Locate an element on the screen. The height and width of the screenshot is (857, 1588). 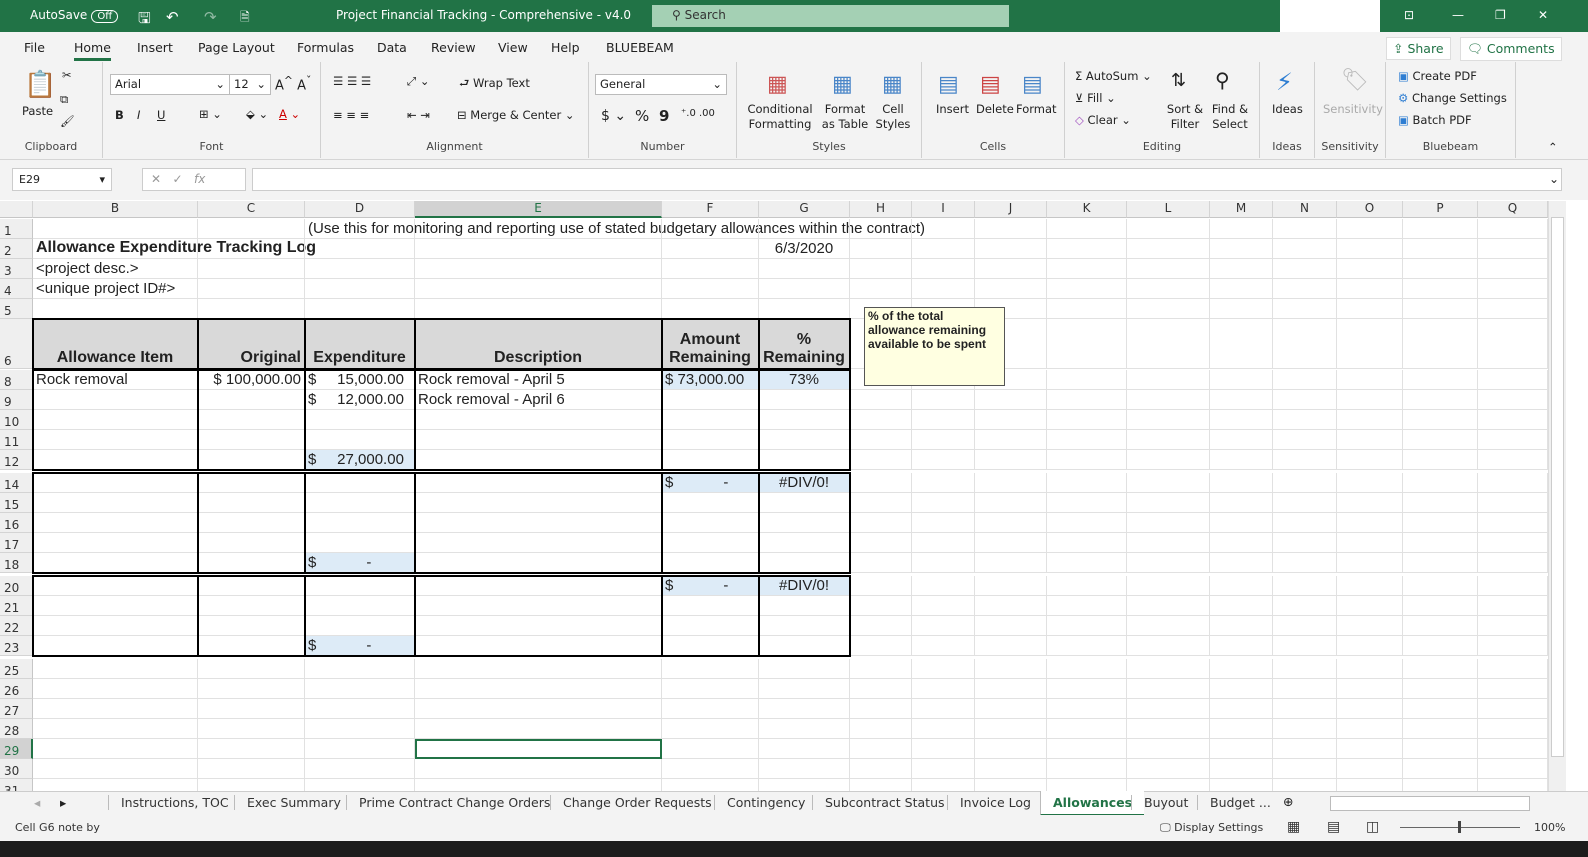
cell-D30 is located at coordinates (360, 769).